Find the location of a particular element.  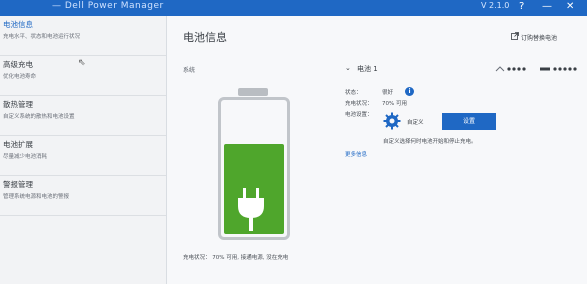

sidebar-item-sublabel: 优化电池寿命 is located at coordinates (20, 77).